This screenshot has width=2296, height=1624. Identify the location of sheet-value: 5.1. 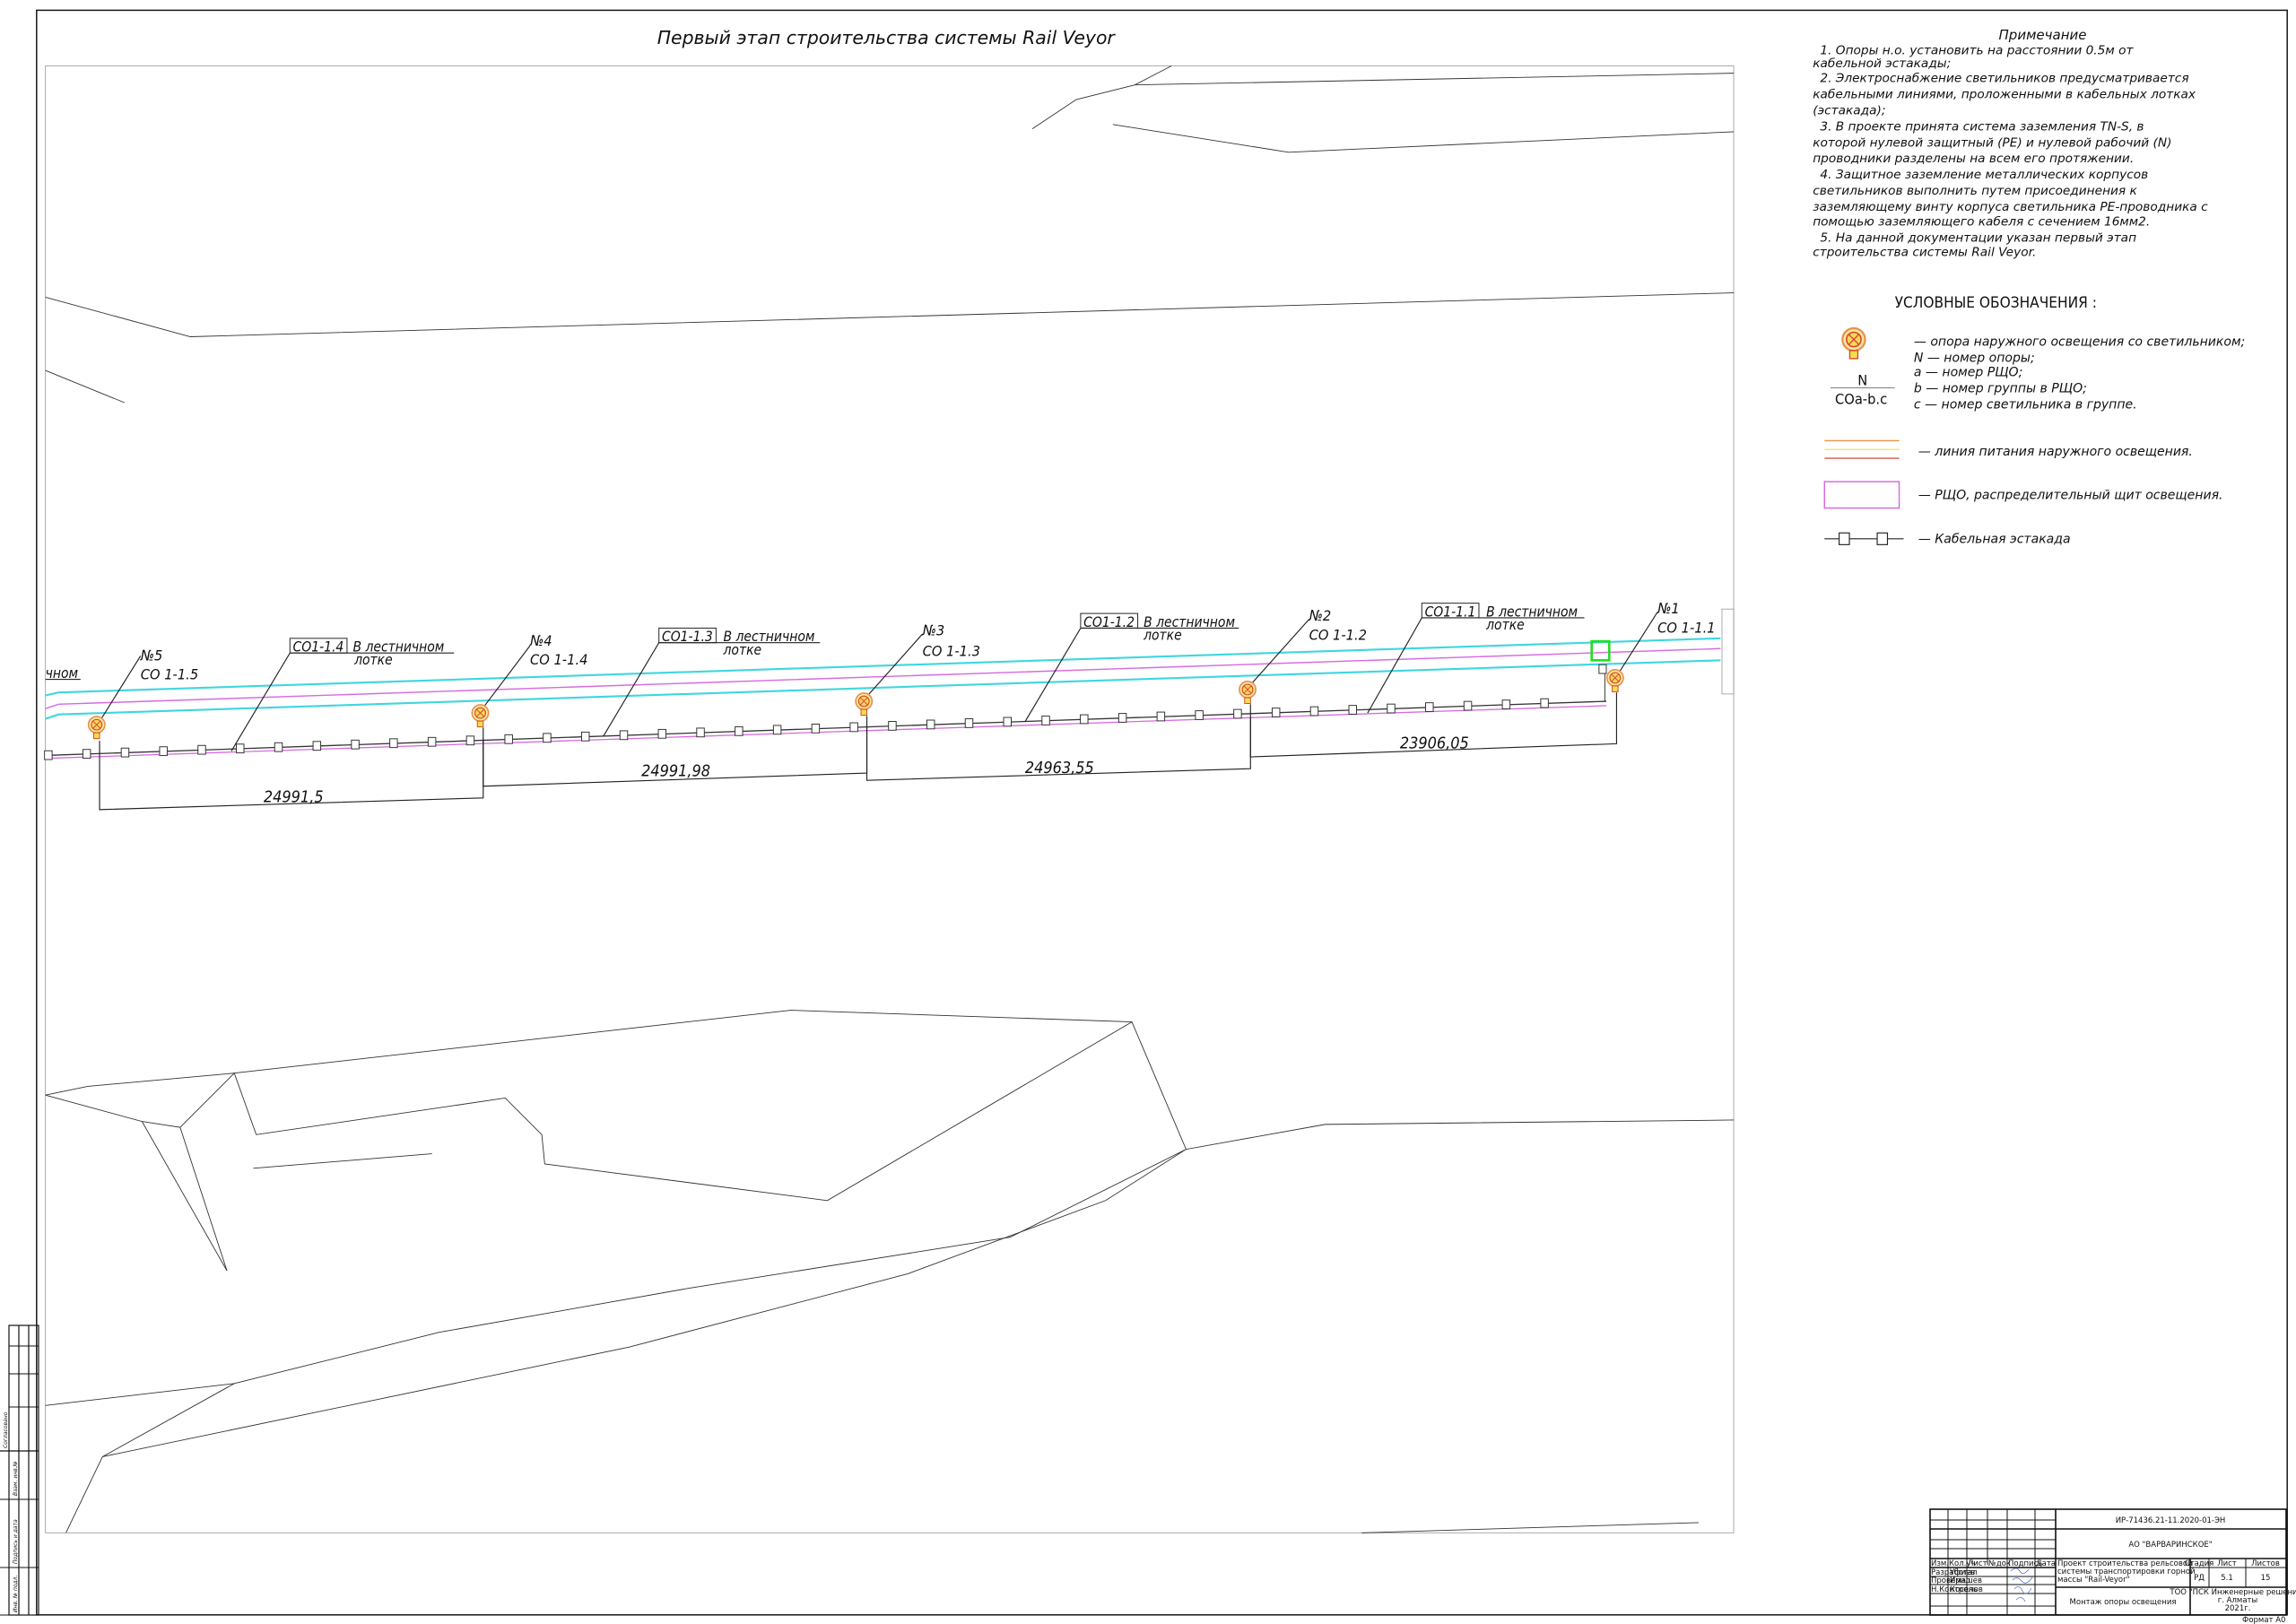
(2227, 1578).